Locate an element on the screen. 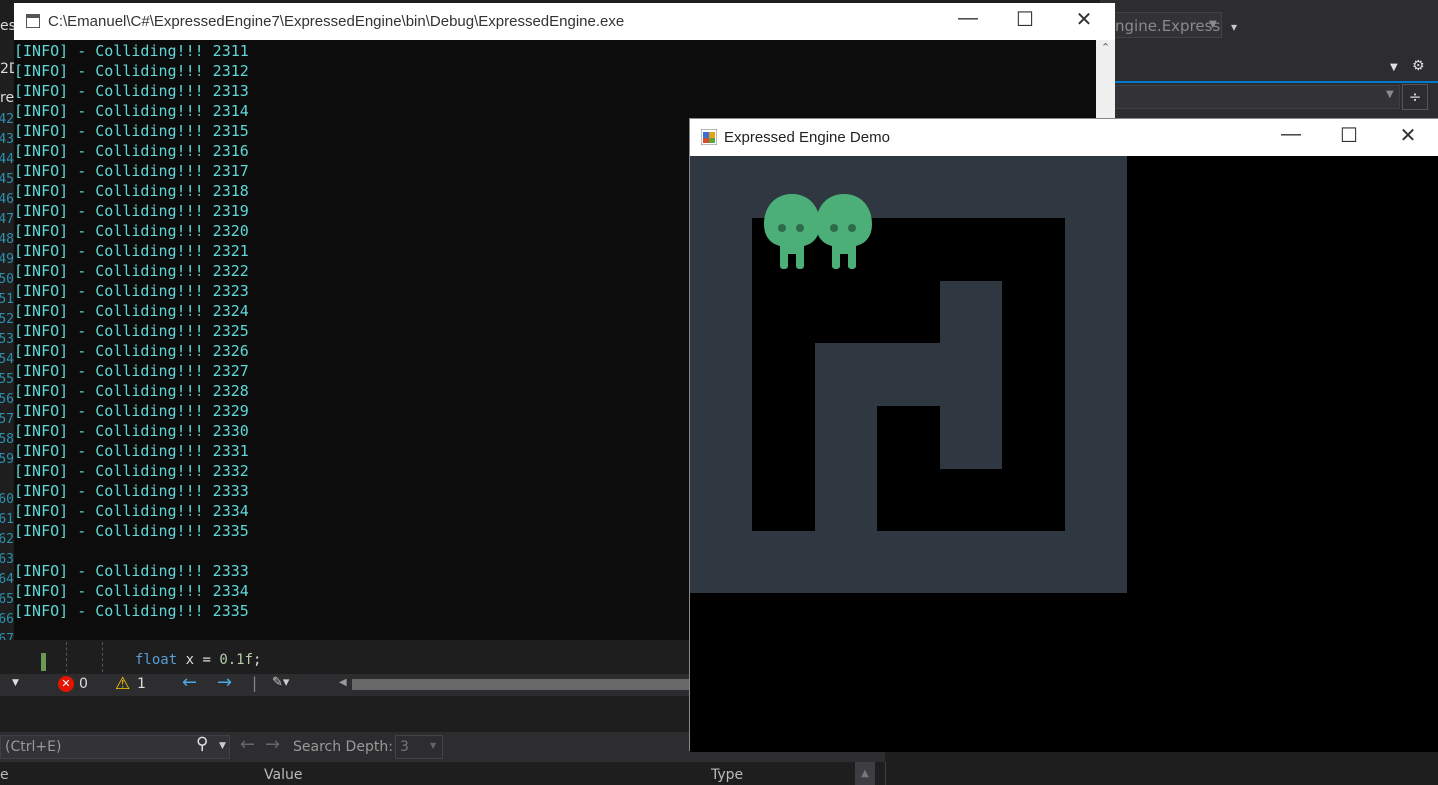 Image resolution: width=1438 pixels, height=785 pixels. line-number: 48 is located at coordinates (7, 239).